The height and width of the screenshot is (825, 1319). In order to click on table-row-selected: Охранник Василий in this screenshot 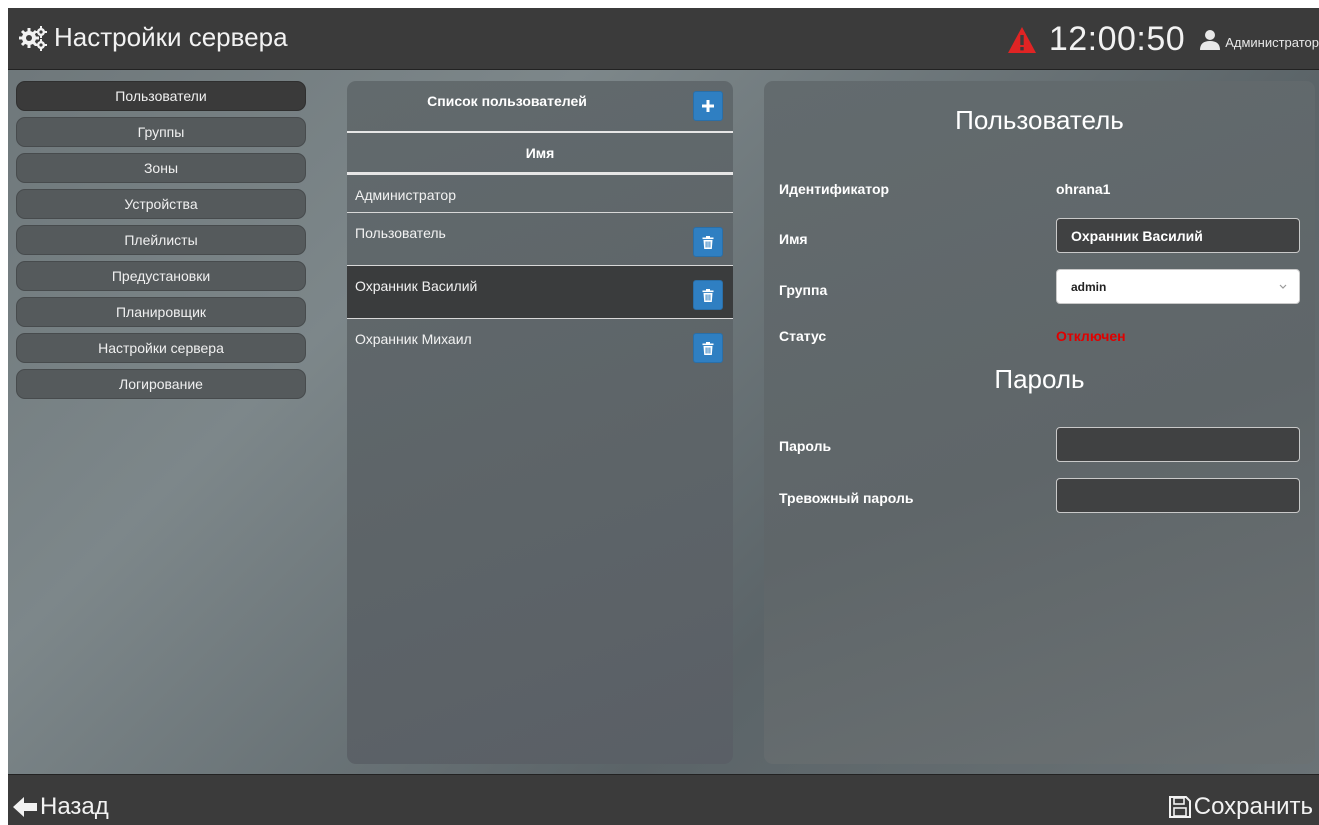, I will do `click(540, 292)`.